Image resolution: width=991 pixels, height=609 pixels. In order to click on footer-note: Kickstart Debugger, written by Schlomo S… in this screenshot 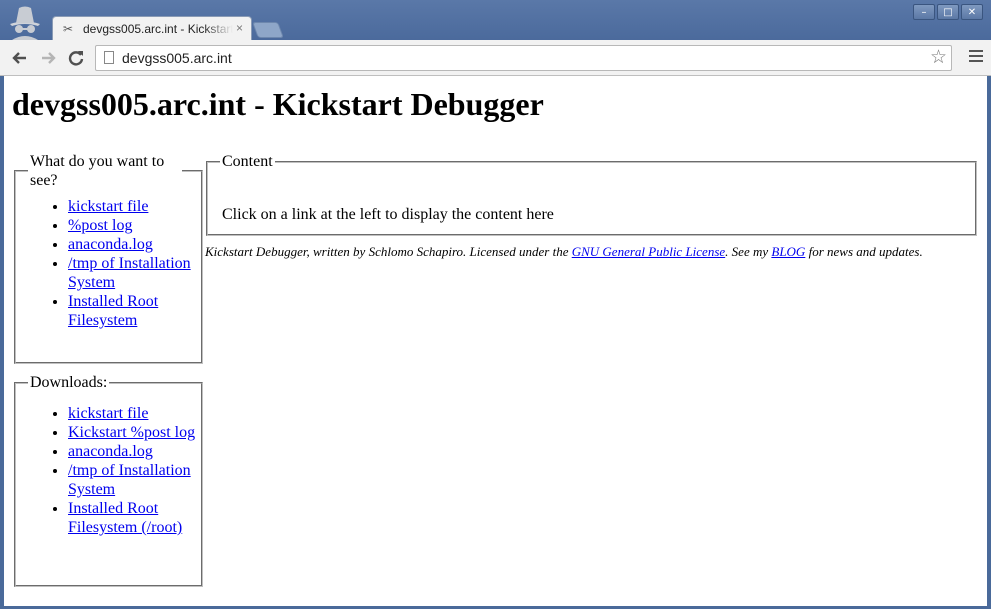, I will do `click(564, 252)`.